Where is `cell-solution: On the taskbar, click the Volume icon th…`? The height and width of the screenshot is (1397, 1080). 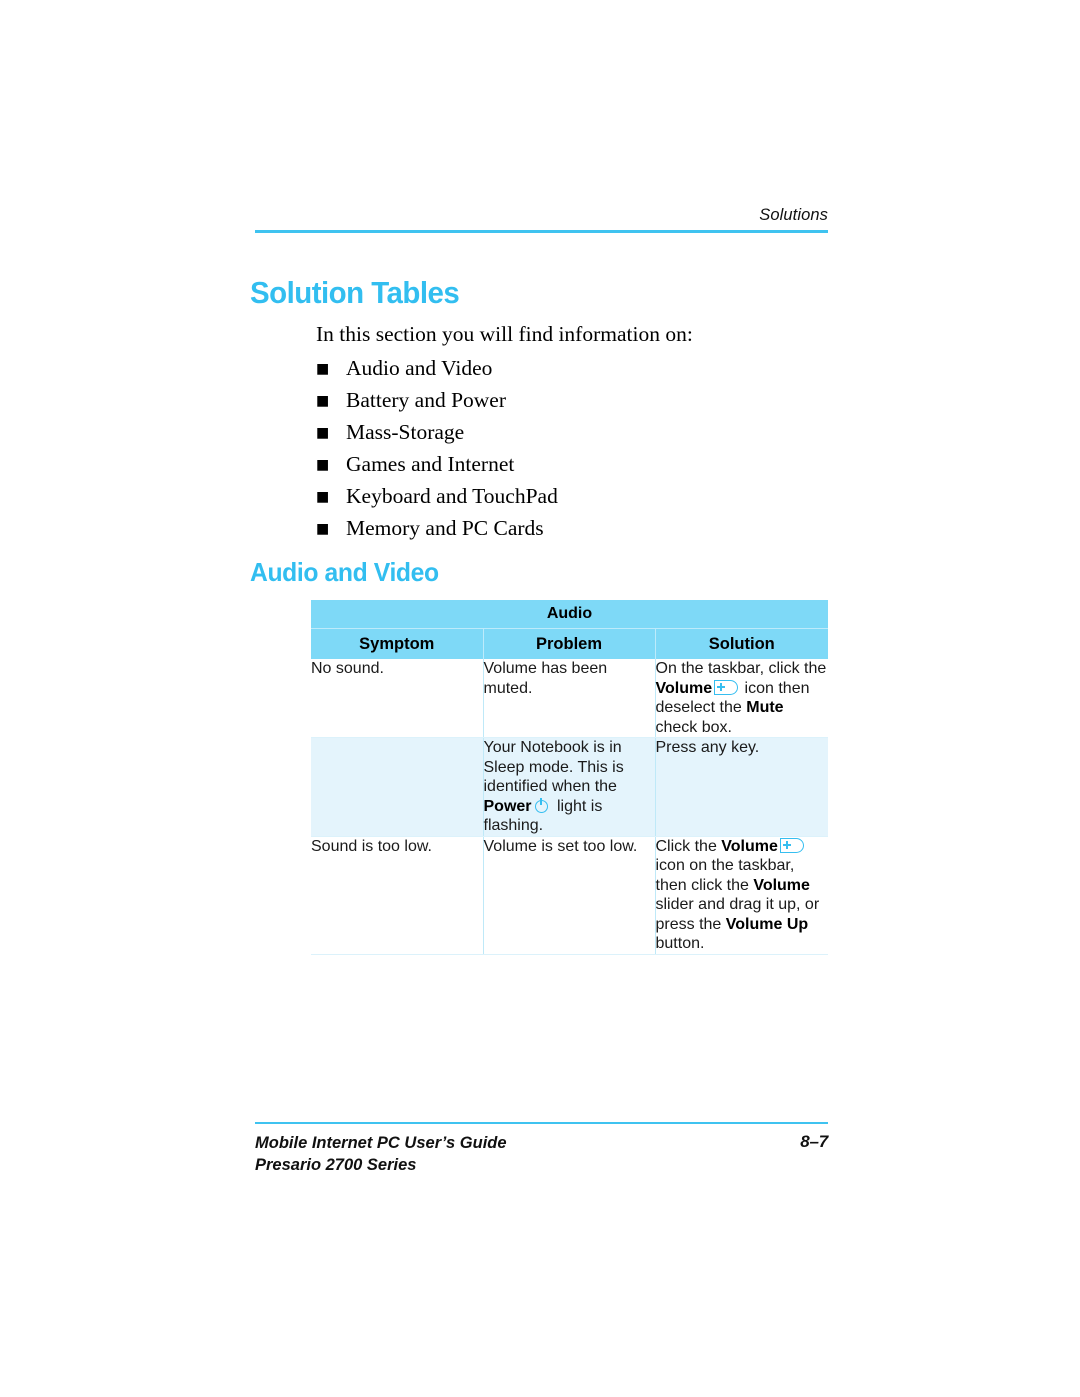 cell-solution: On the taskbar, click the Volume icon th… is located at coordinates (741, 698).